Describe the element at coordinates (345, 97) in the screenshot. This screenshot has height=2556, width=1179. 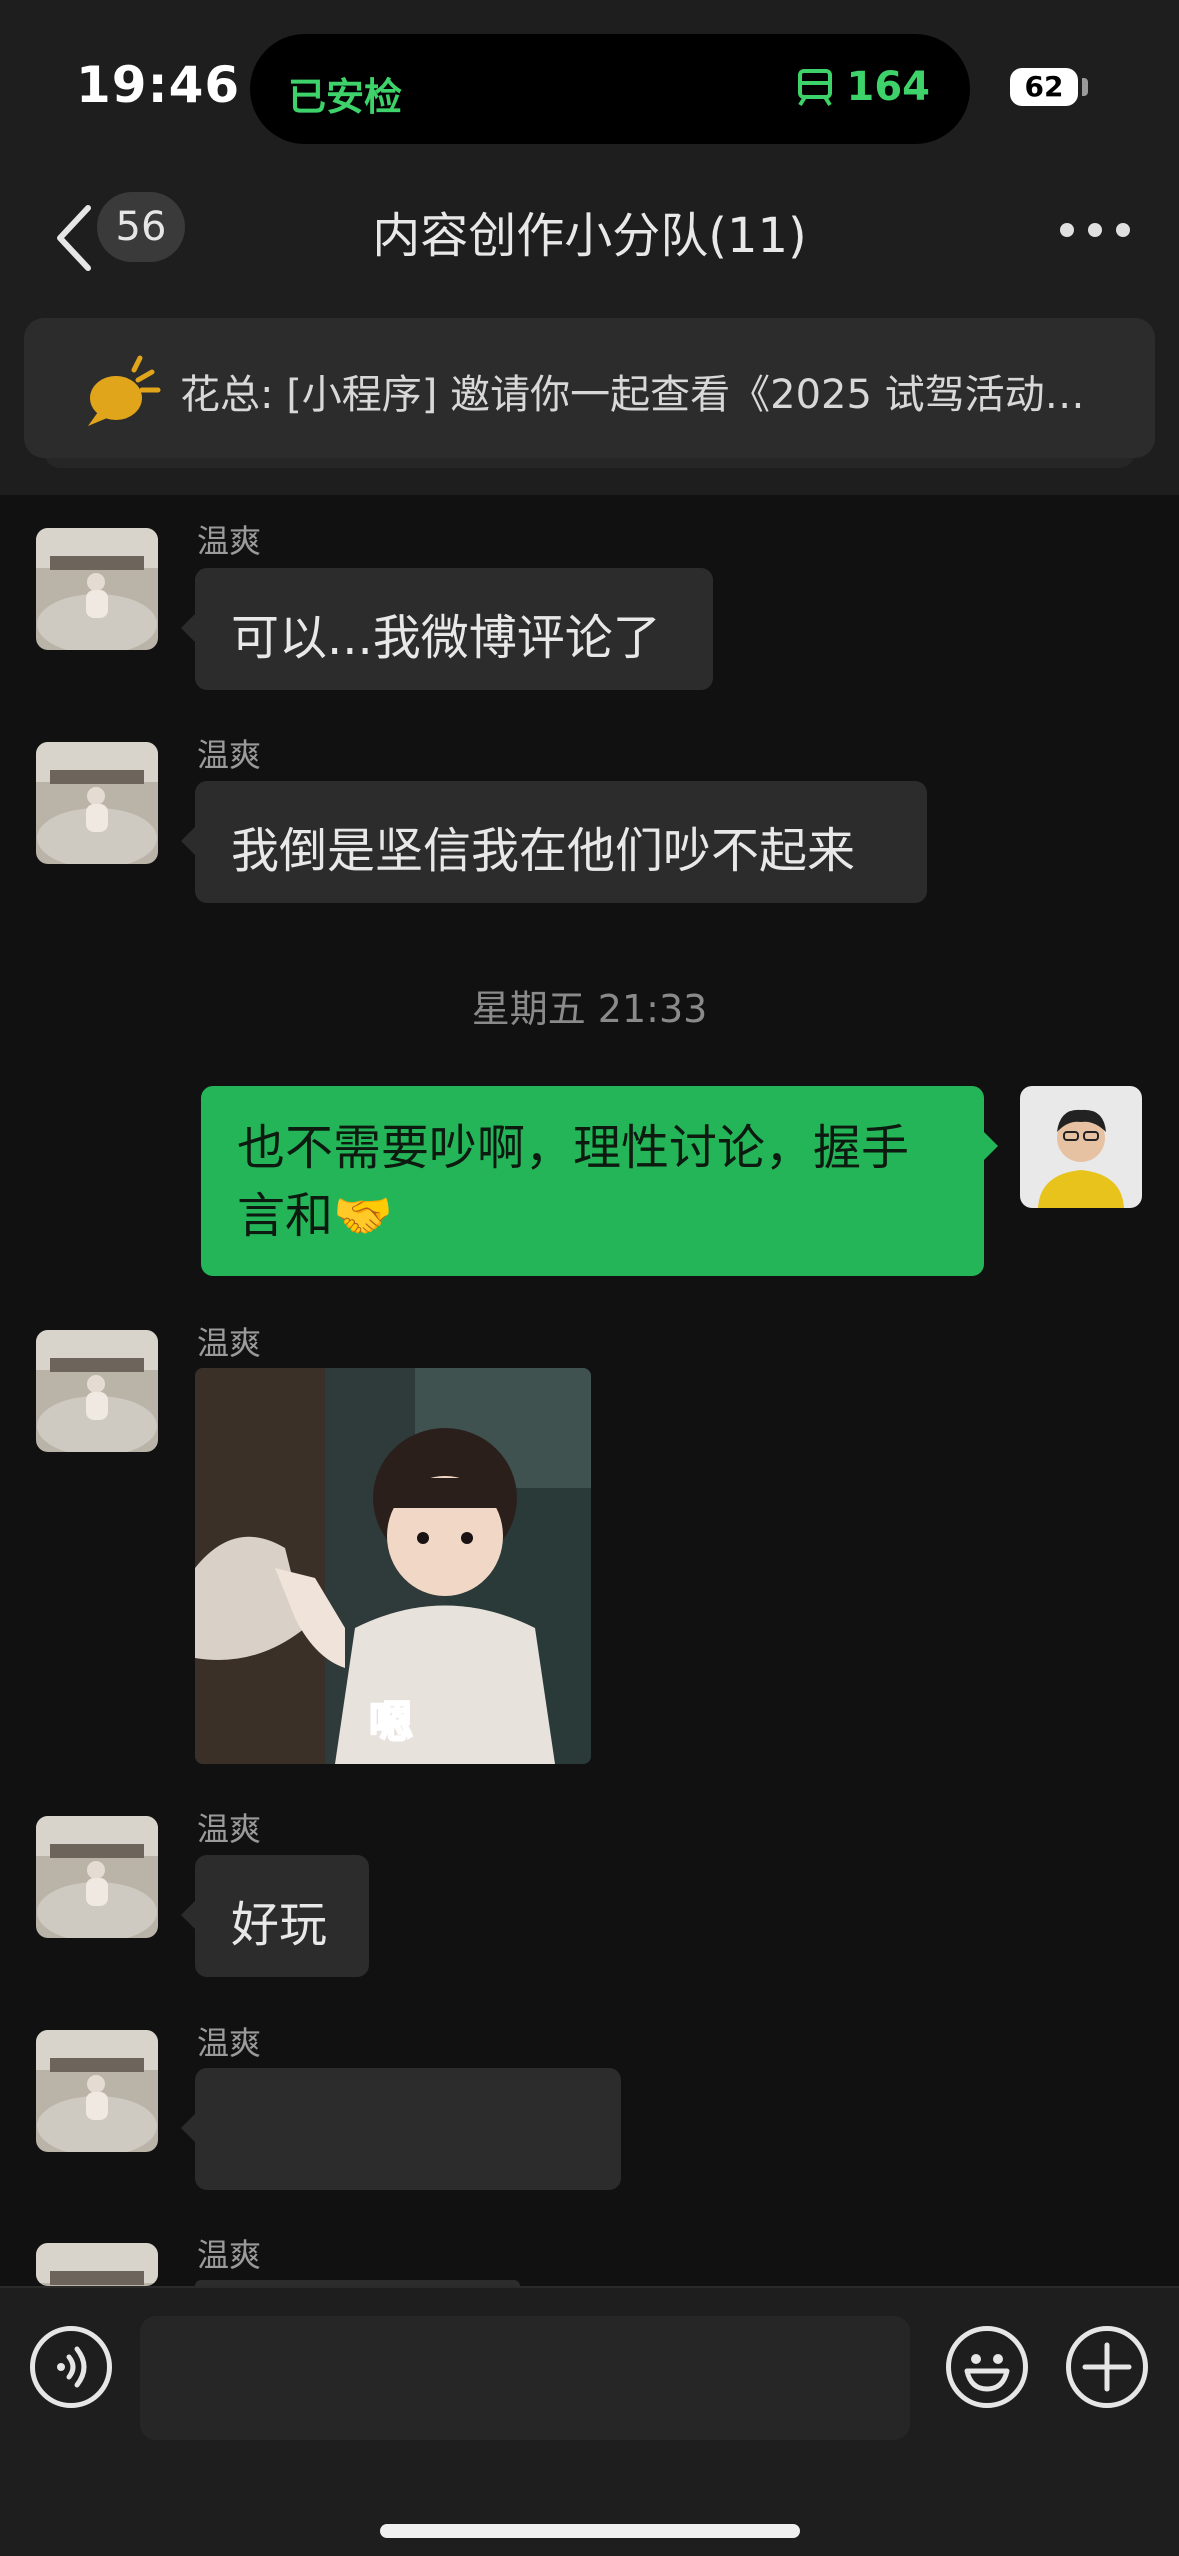
I see `security-check-status: 已安检` at that location.